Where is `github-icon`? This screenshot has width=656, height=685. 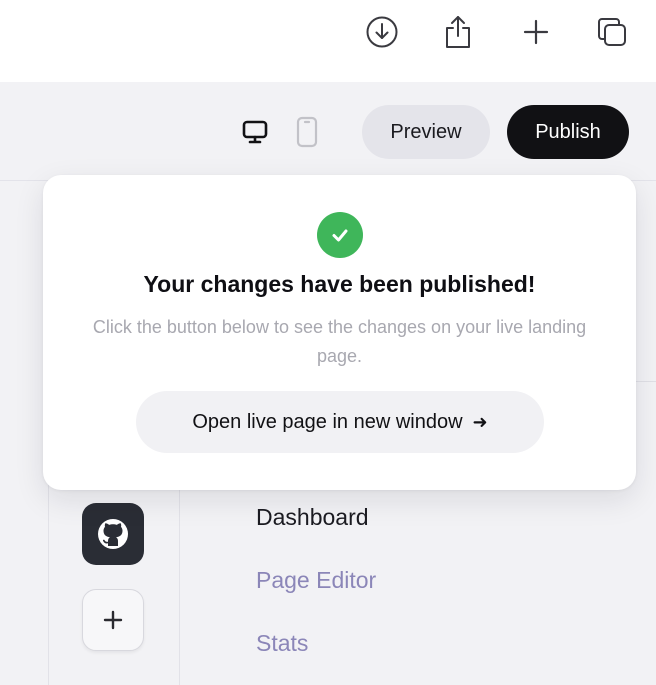 github-icon is located at coordinates (113, 534).